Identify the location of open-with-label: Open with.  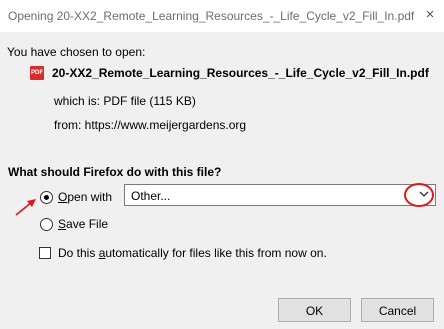
(85, 197).